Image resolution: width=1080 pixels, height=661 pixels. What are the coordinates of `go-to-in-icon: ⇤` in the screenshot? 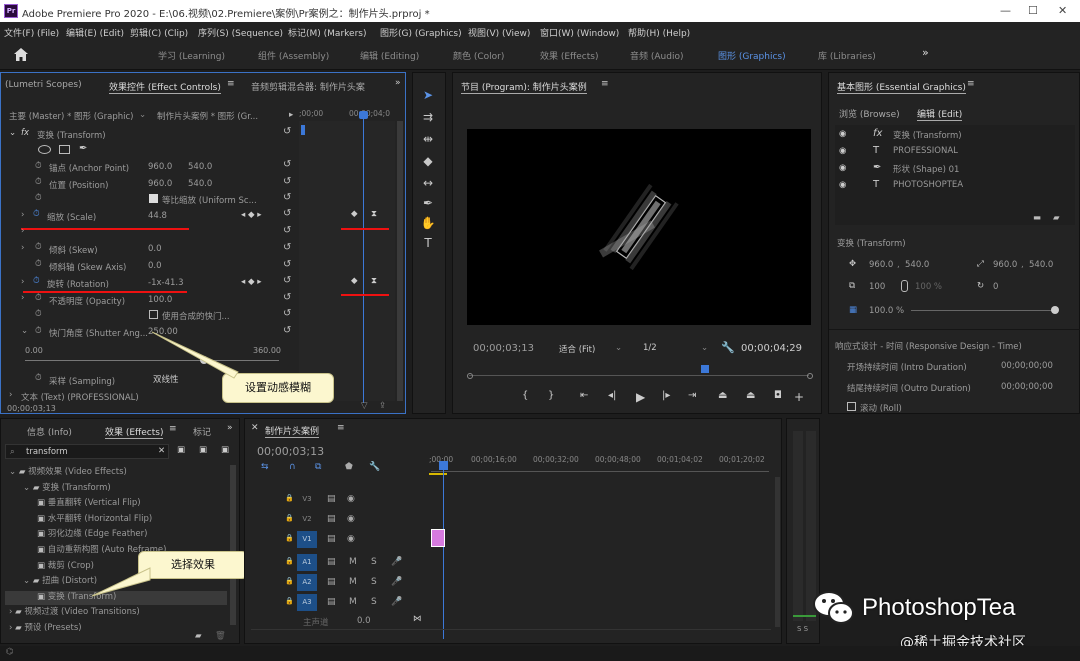 It's located at (584, 395).